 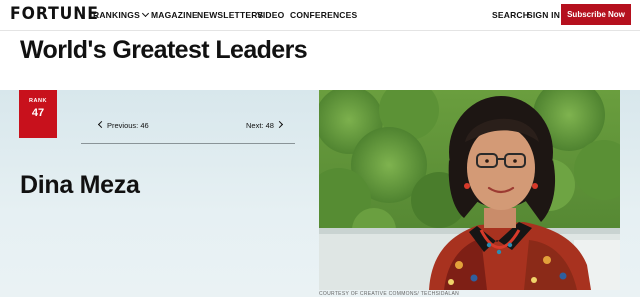 I want to click on subscribe-button: Subscribe Now, so click(x=596, y=14).